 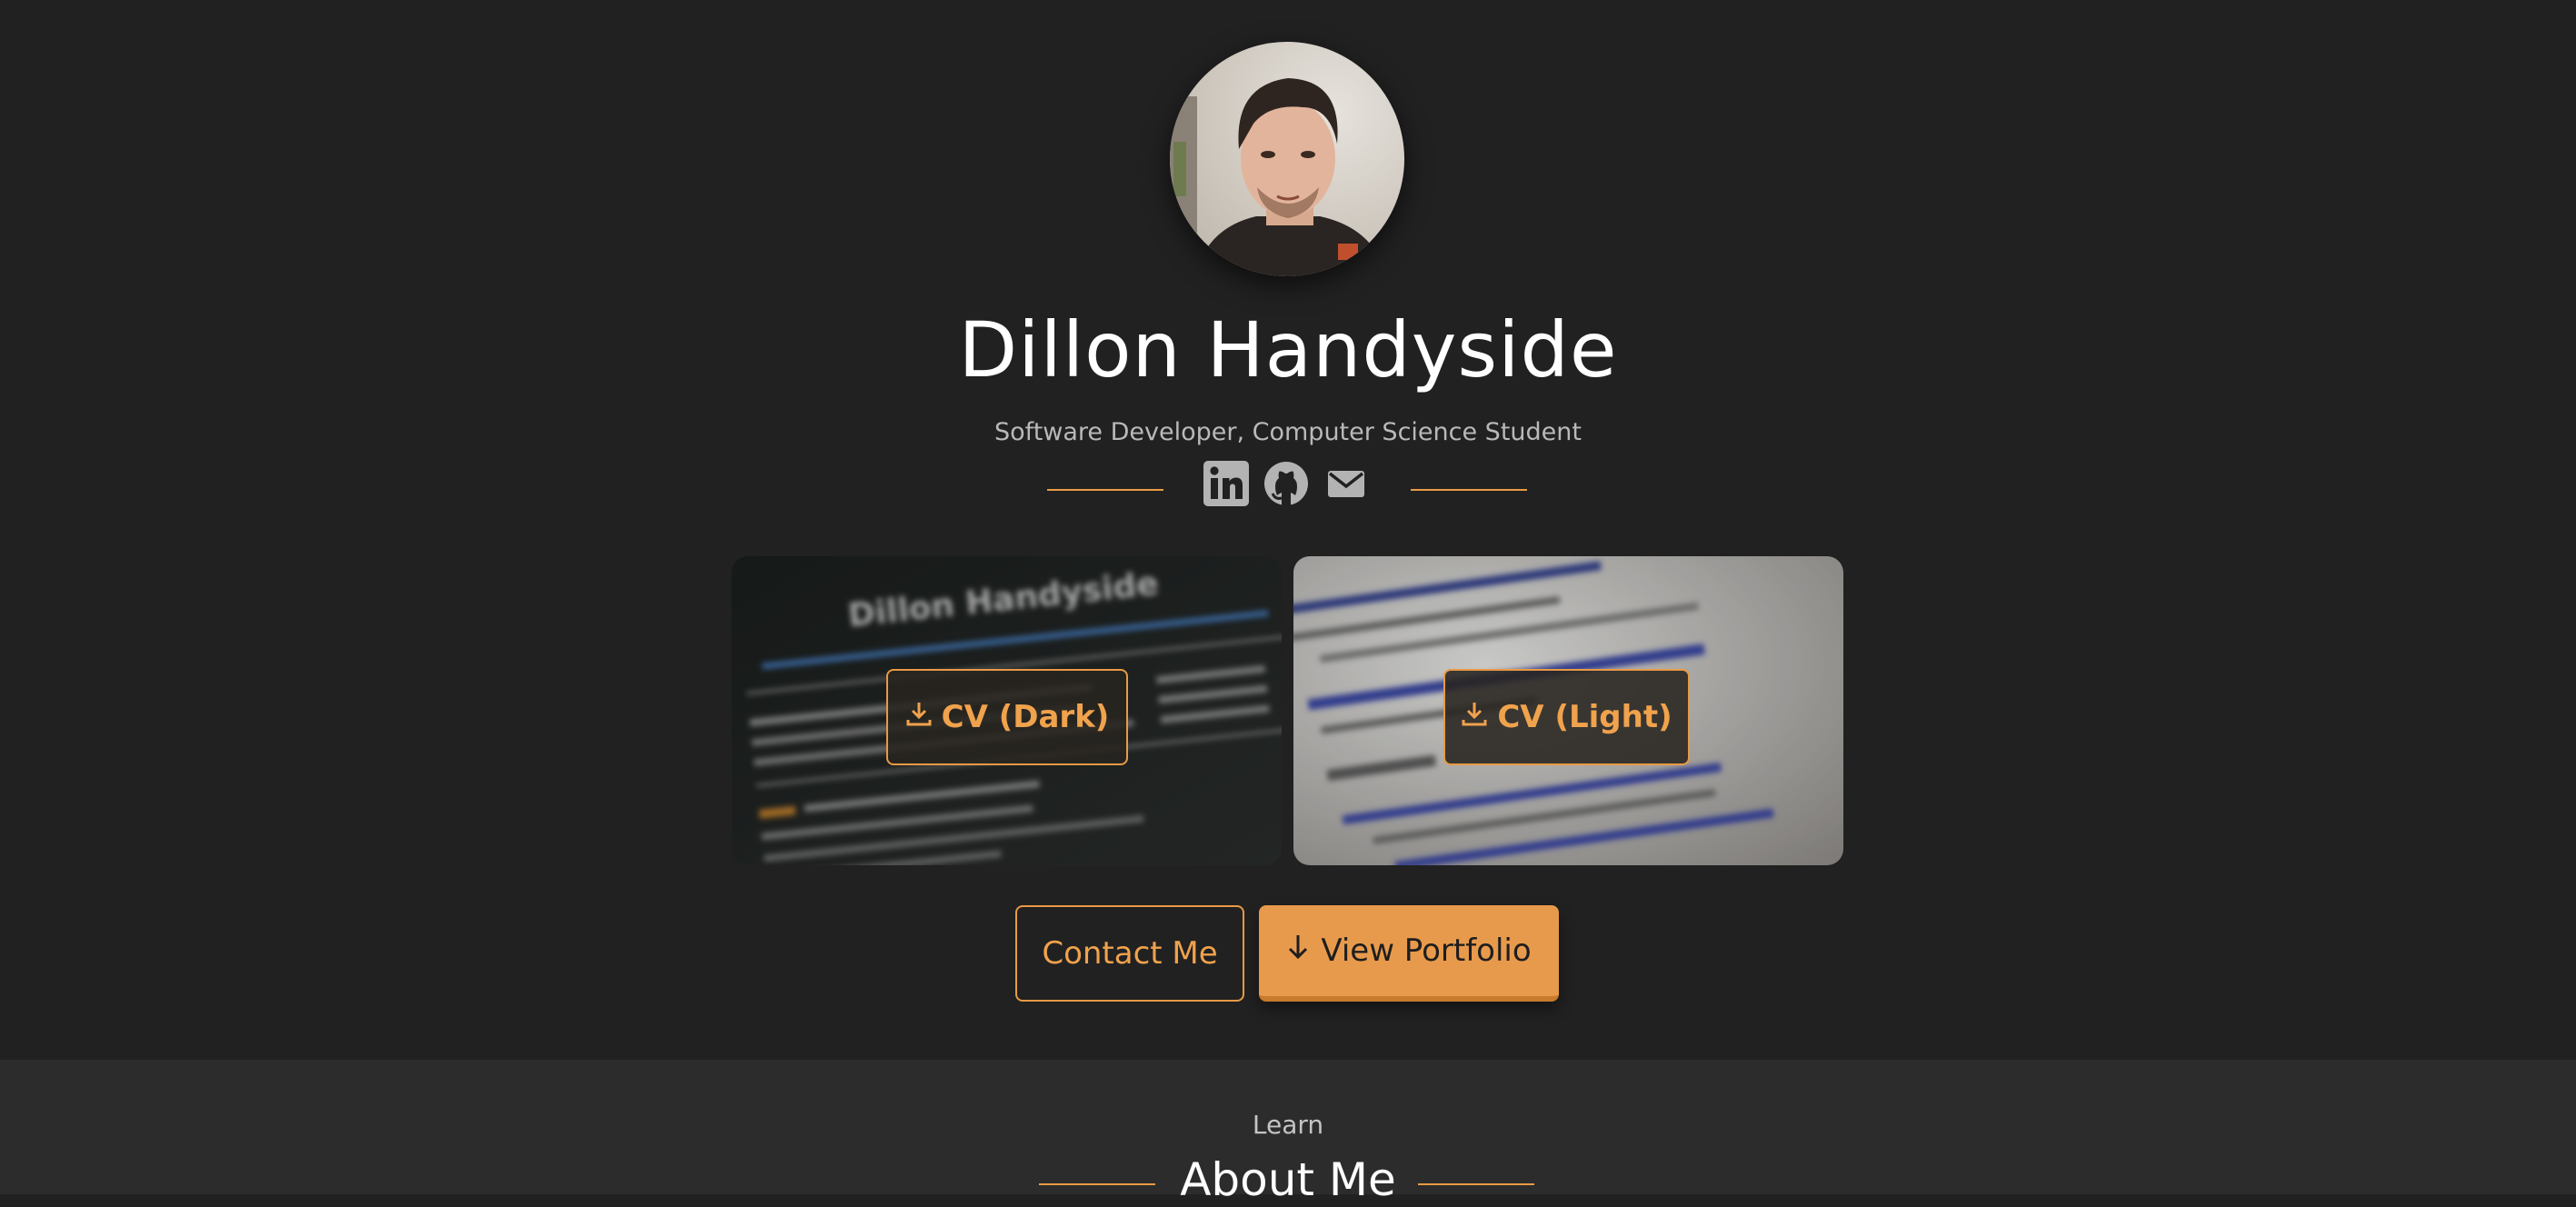 I want to click on github-icon, so click(x=1286, y=485).